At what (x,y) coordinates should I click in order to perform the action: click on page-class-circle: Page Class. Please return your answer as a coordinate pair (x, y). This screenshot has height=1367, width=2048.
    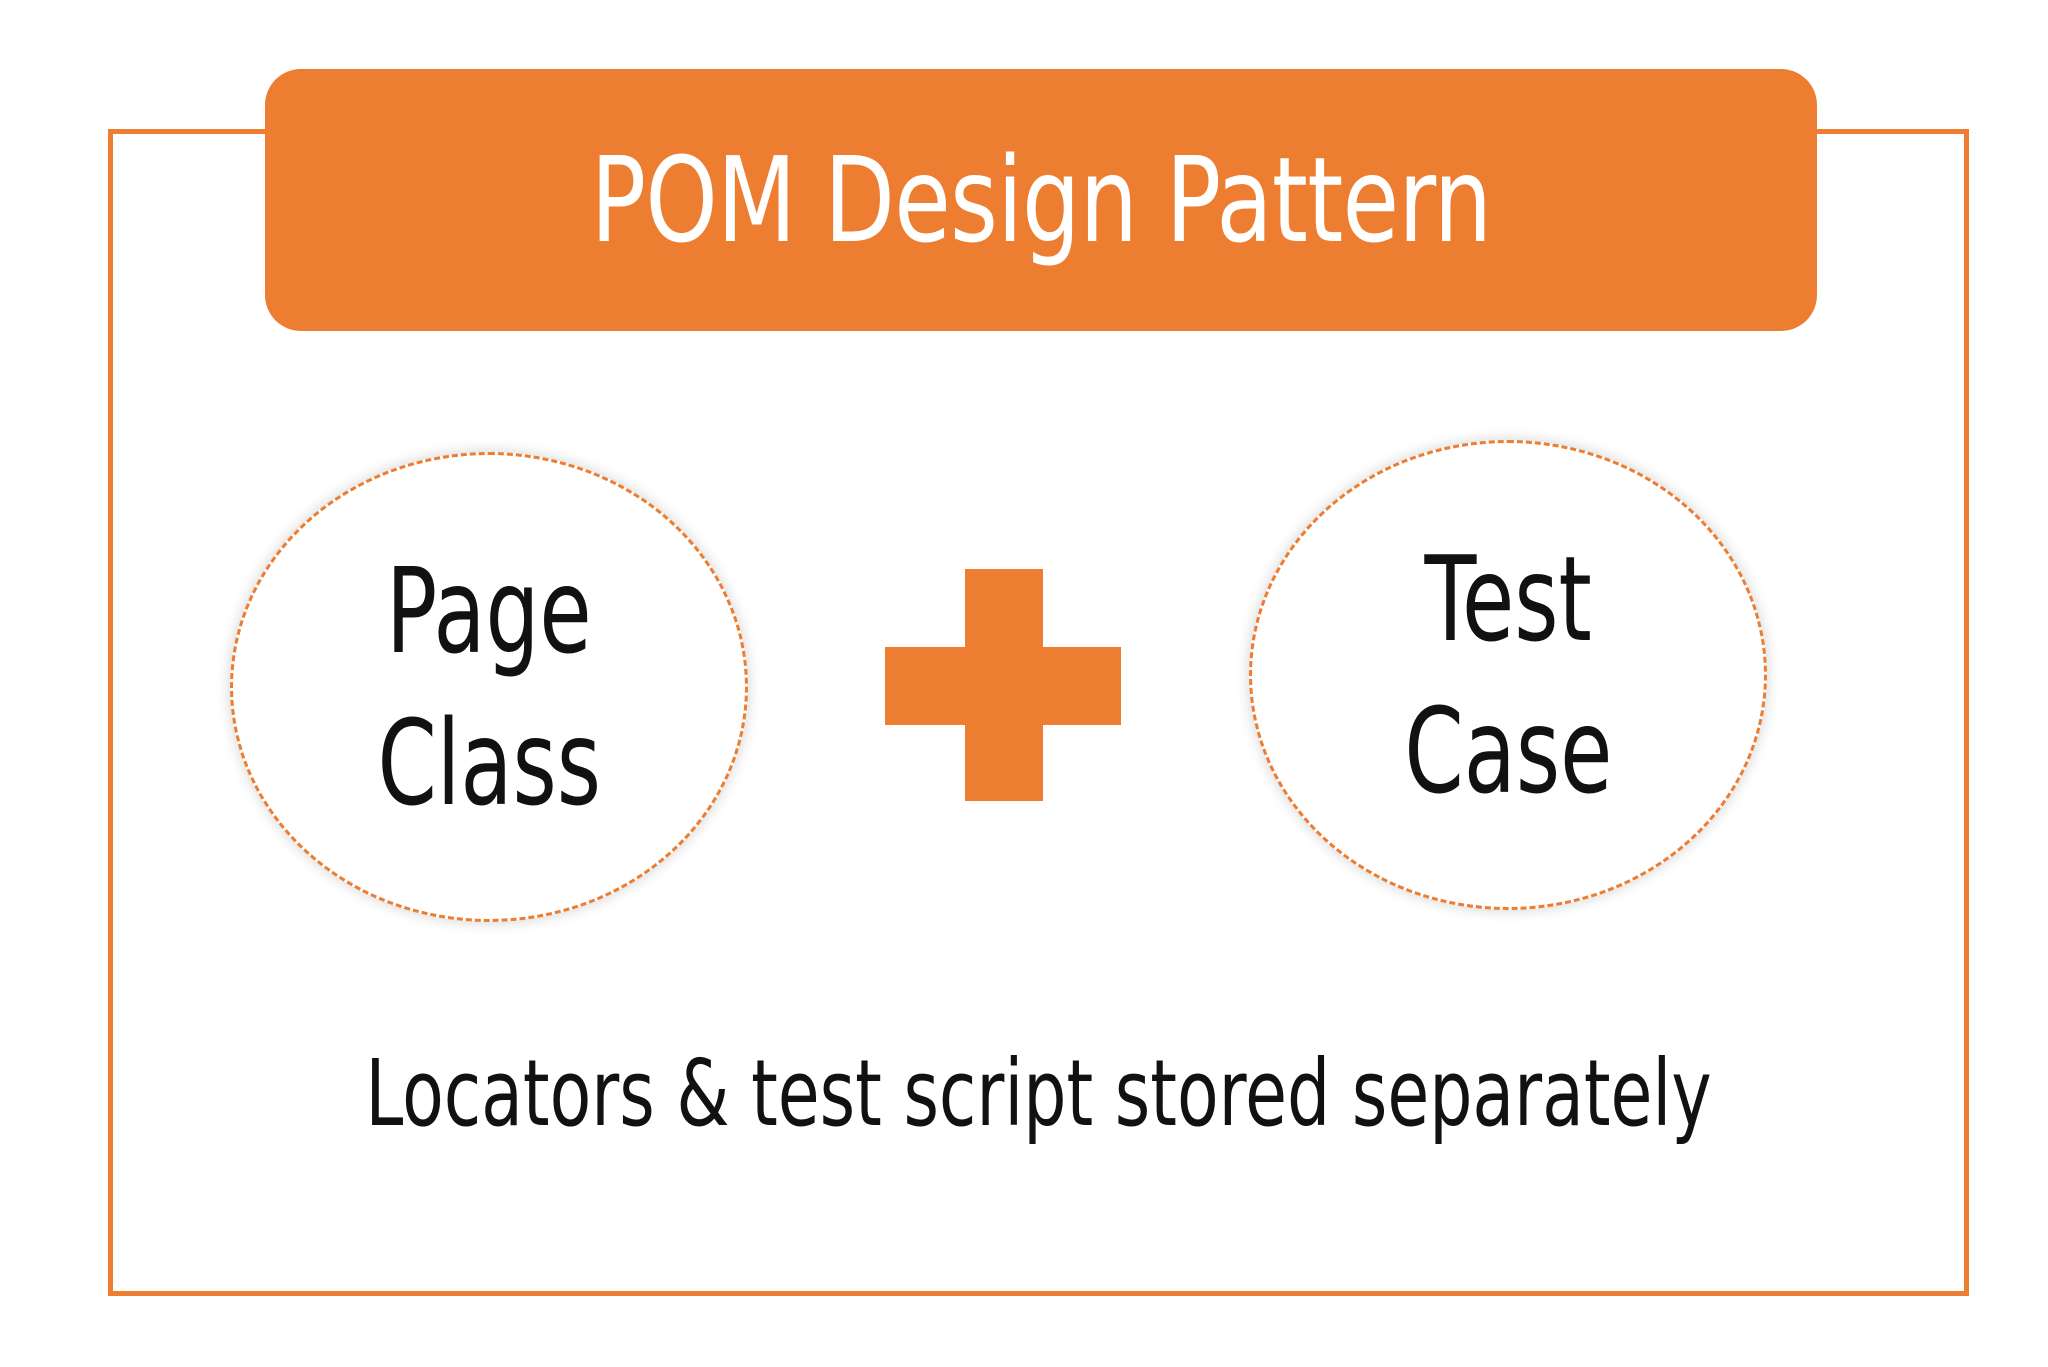
    Looking at the image, I should click on (489, 687).